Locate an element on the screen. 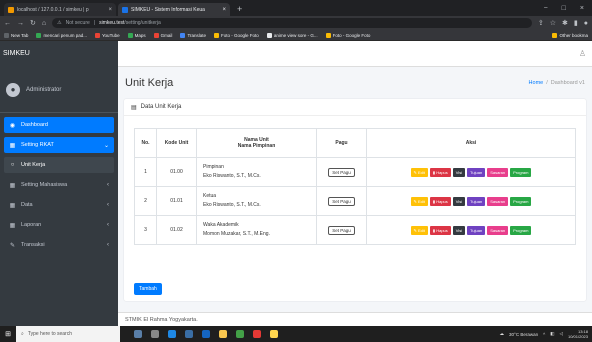 This screenshot has height=342, width=592. tab-label: SIMKEU - Sistem Informasi Keua is located at coordinates (168, 9).